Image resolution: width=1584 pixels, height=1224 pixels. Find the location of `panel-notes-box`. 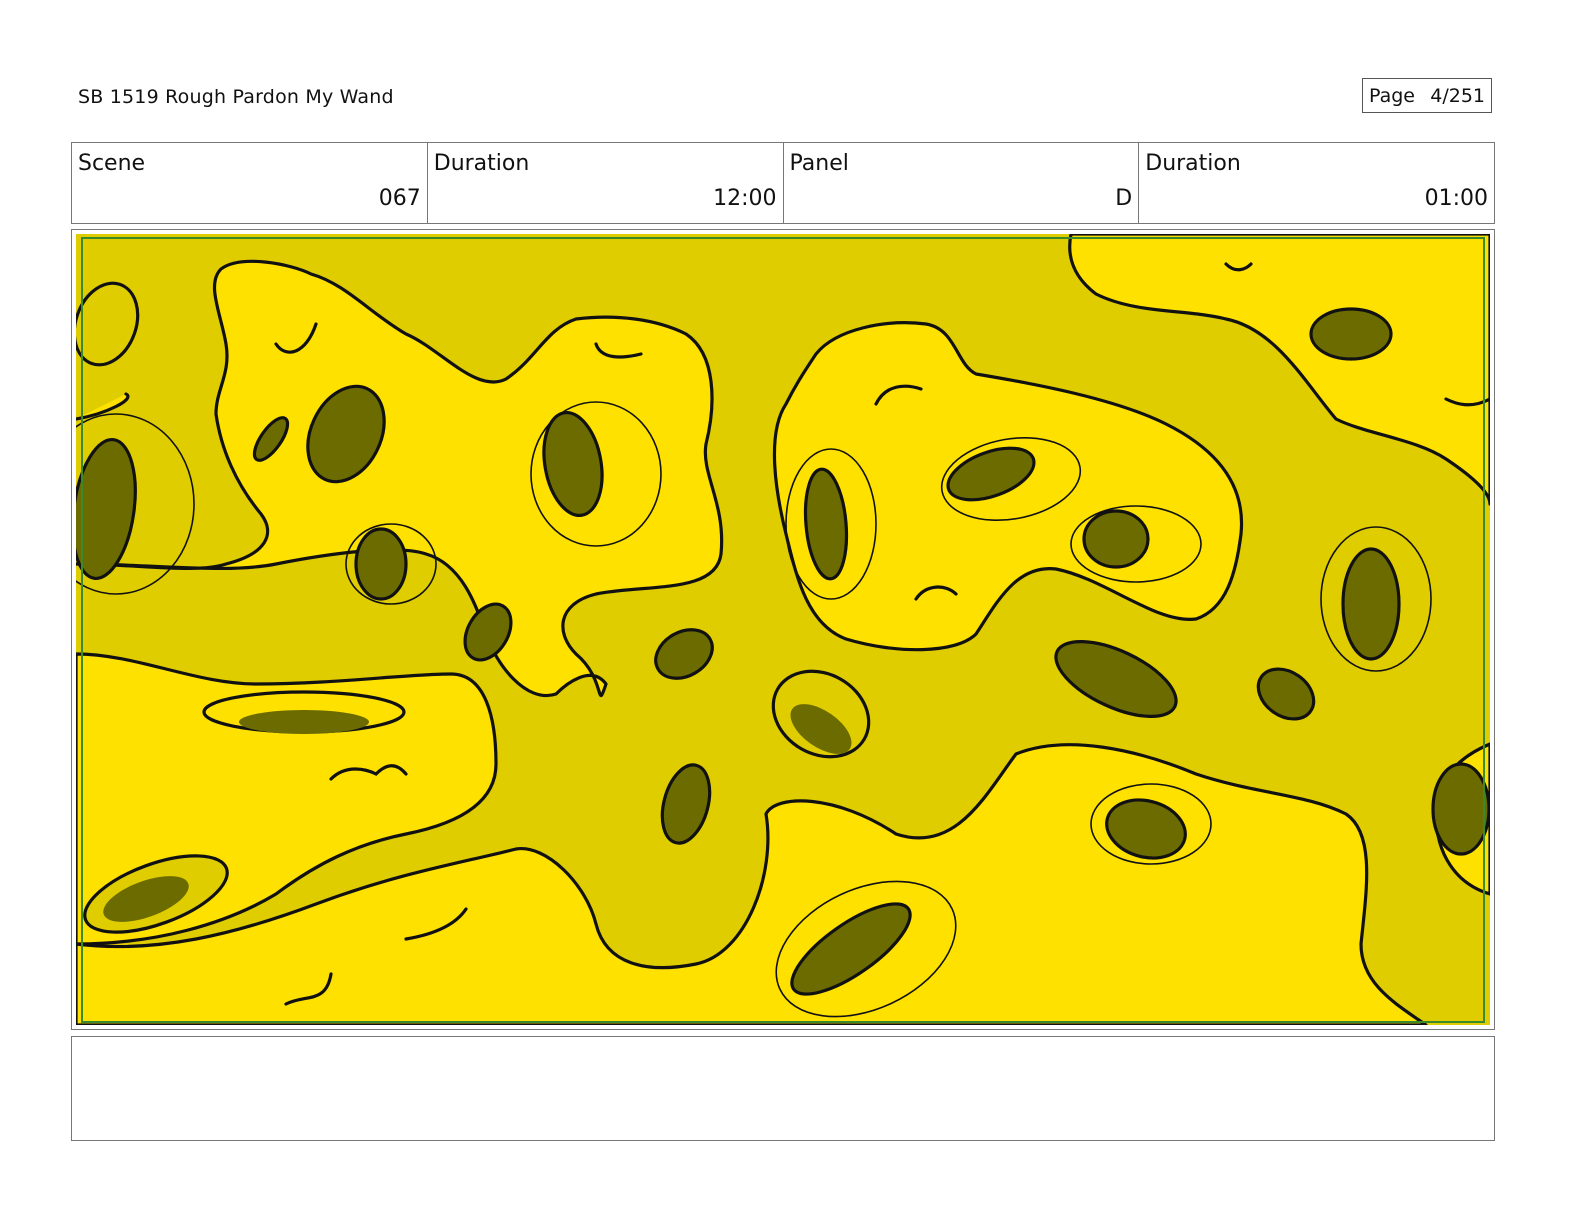

panel-notes-box is located at coordinates (783, 1088).